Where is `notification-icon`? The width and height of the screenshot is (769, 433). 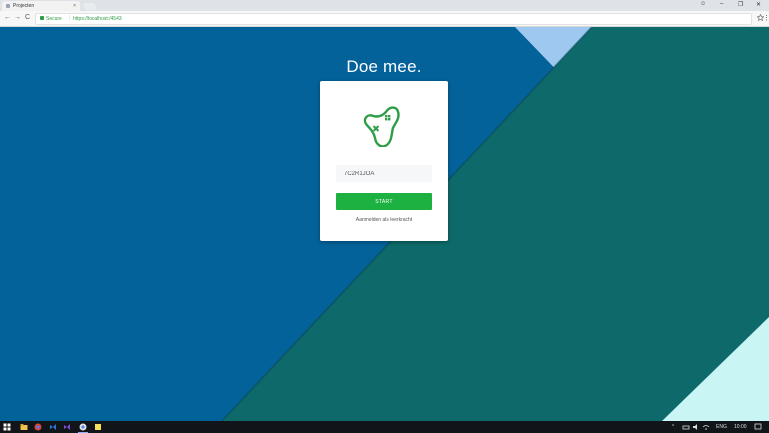
notification-icon is located at coordinates (758, 427).